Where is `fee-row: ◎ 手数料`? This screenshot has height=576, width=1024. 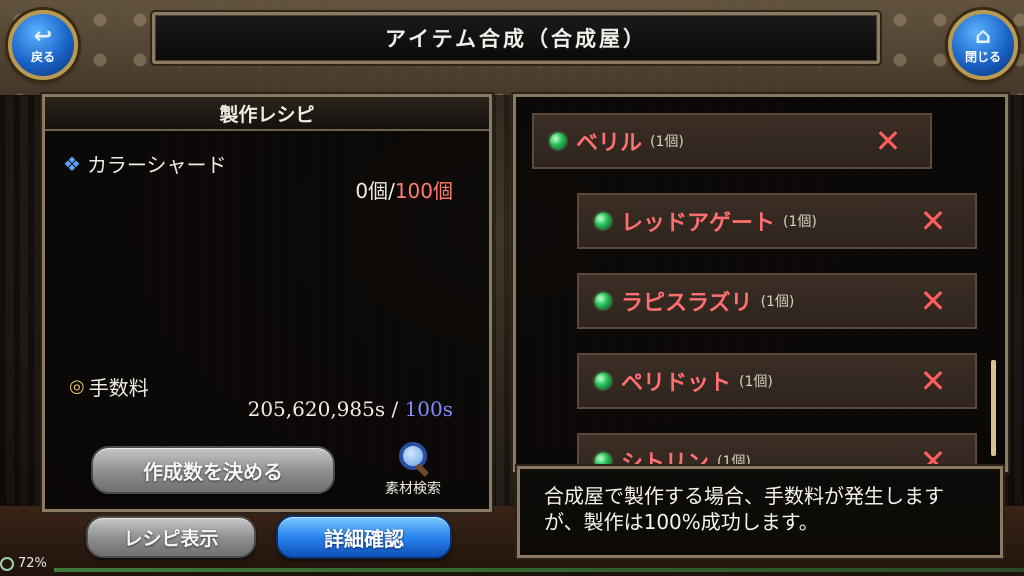 fee-row: ◎ 手数料 is located at coordinates (109, 386).